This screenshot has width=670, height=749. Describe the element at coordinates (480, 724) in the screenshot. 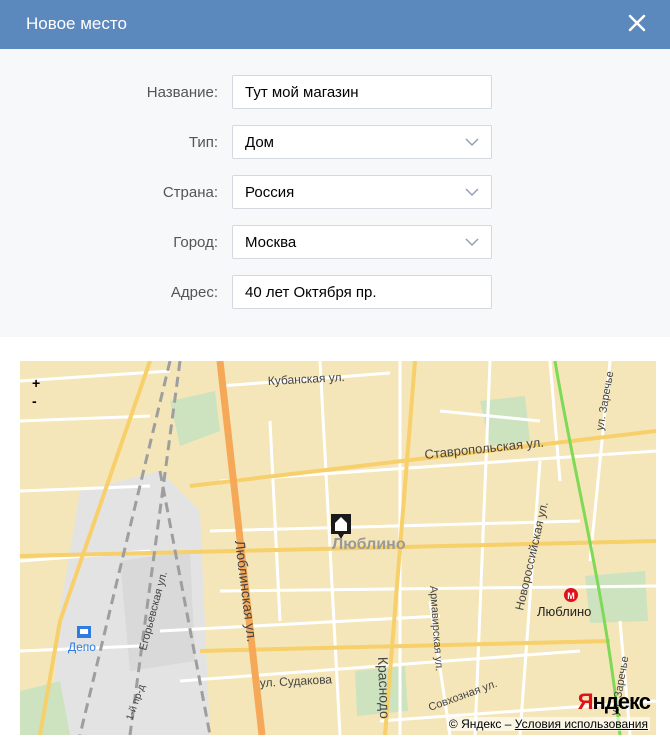

I see `copyright-text: © Яндекс –` at that location.